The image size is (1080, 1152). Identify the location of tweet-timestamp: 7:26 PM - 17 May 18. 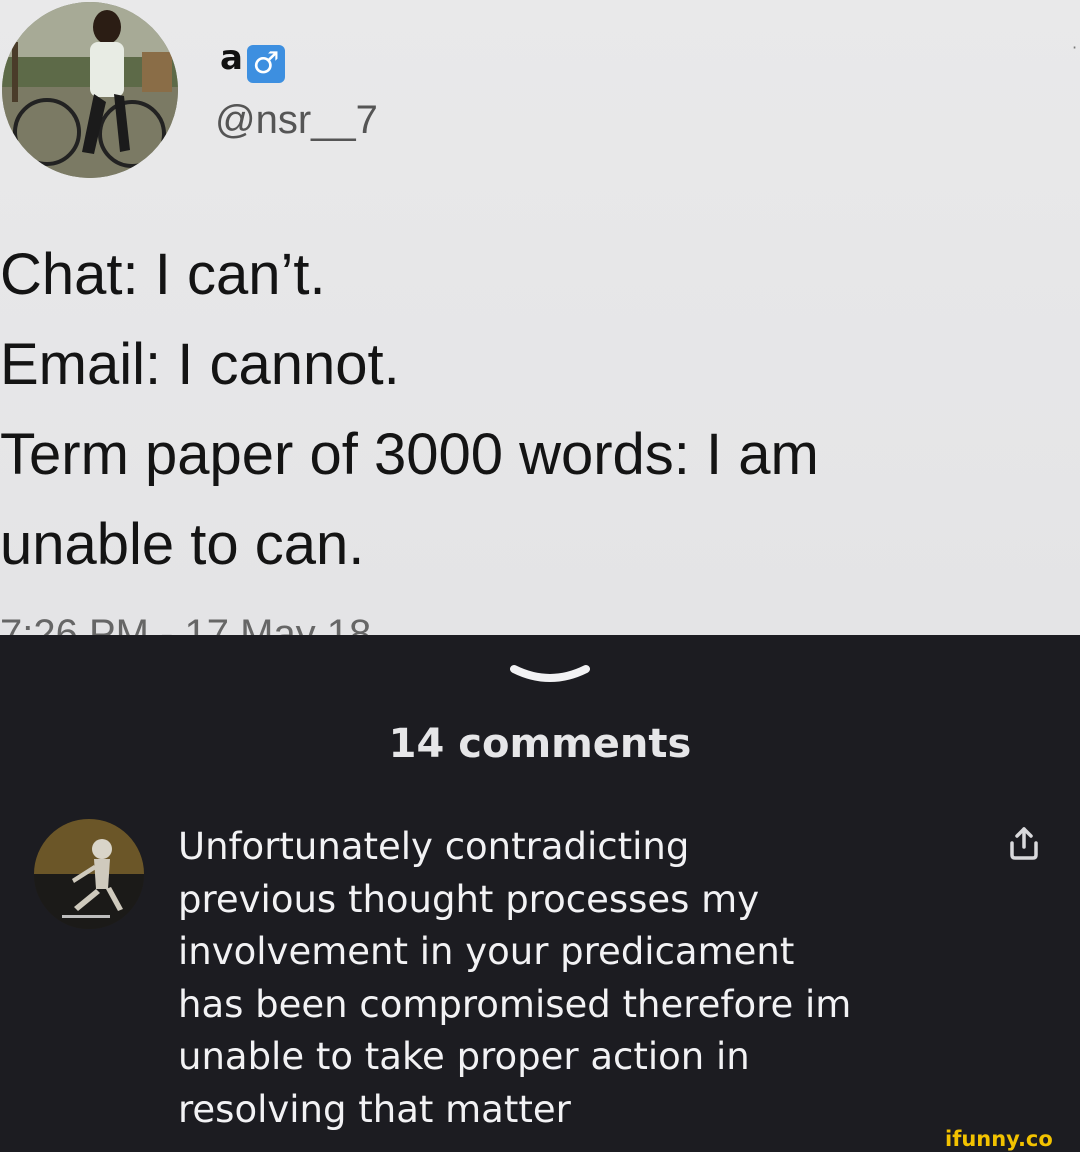
(186, 623).